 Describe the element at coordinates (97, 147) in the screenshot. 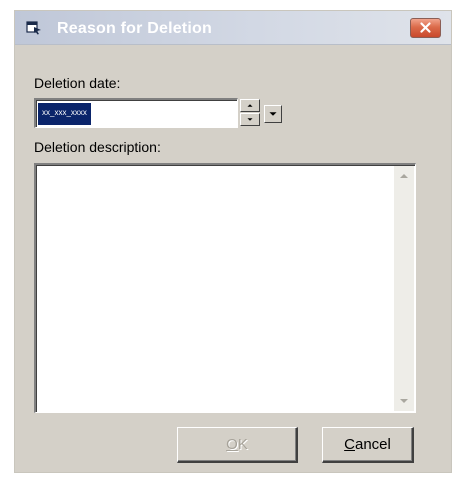

I see `deletion-description-label: Deletion description:` at that location.